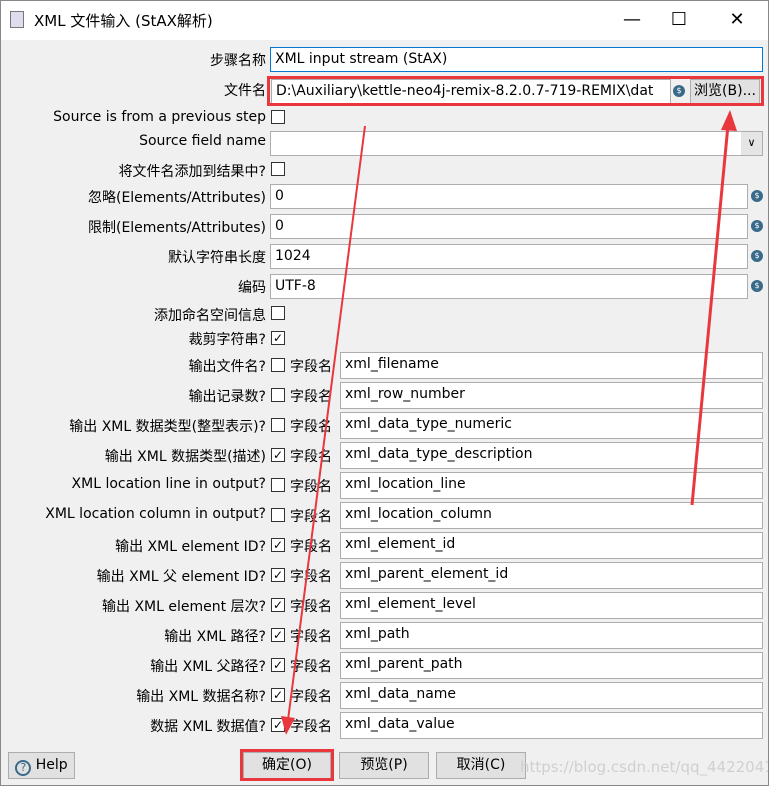 The image size is (769, 786). I want to click on arrow-to-ok, so click(326, 423).